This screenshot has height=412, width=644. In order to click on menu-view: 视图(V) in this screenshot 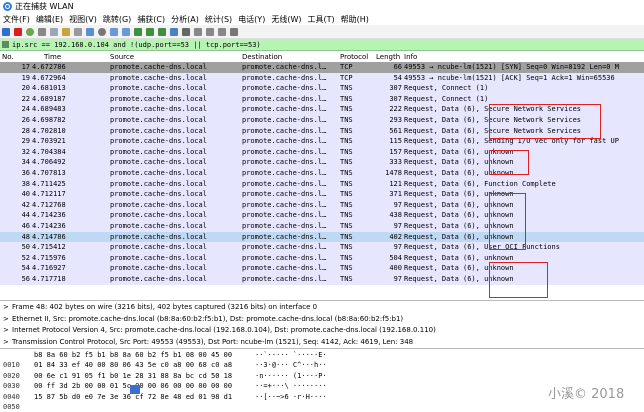, I will do `click(83, 19)`.